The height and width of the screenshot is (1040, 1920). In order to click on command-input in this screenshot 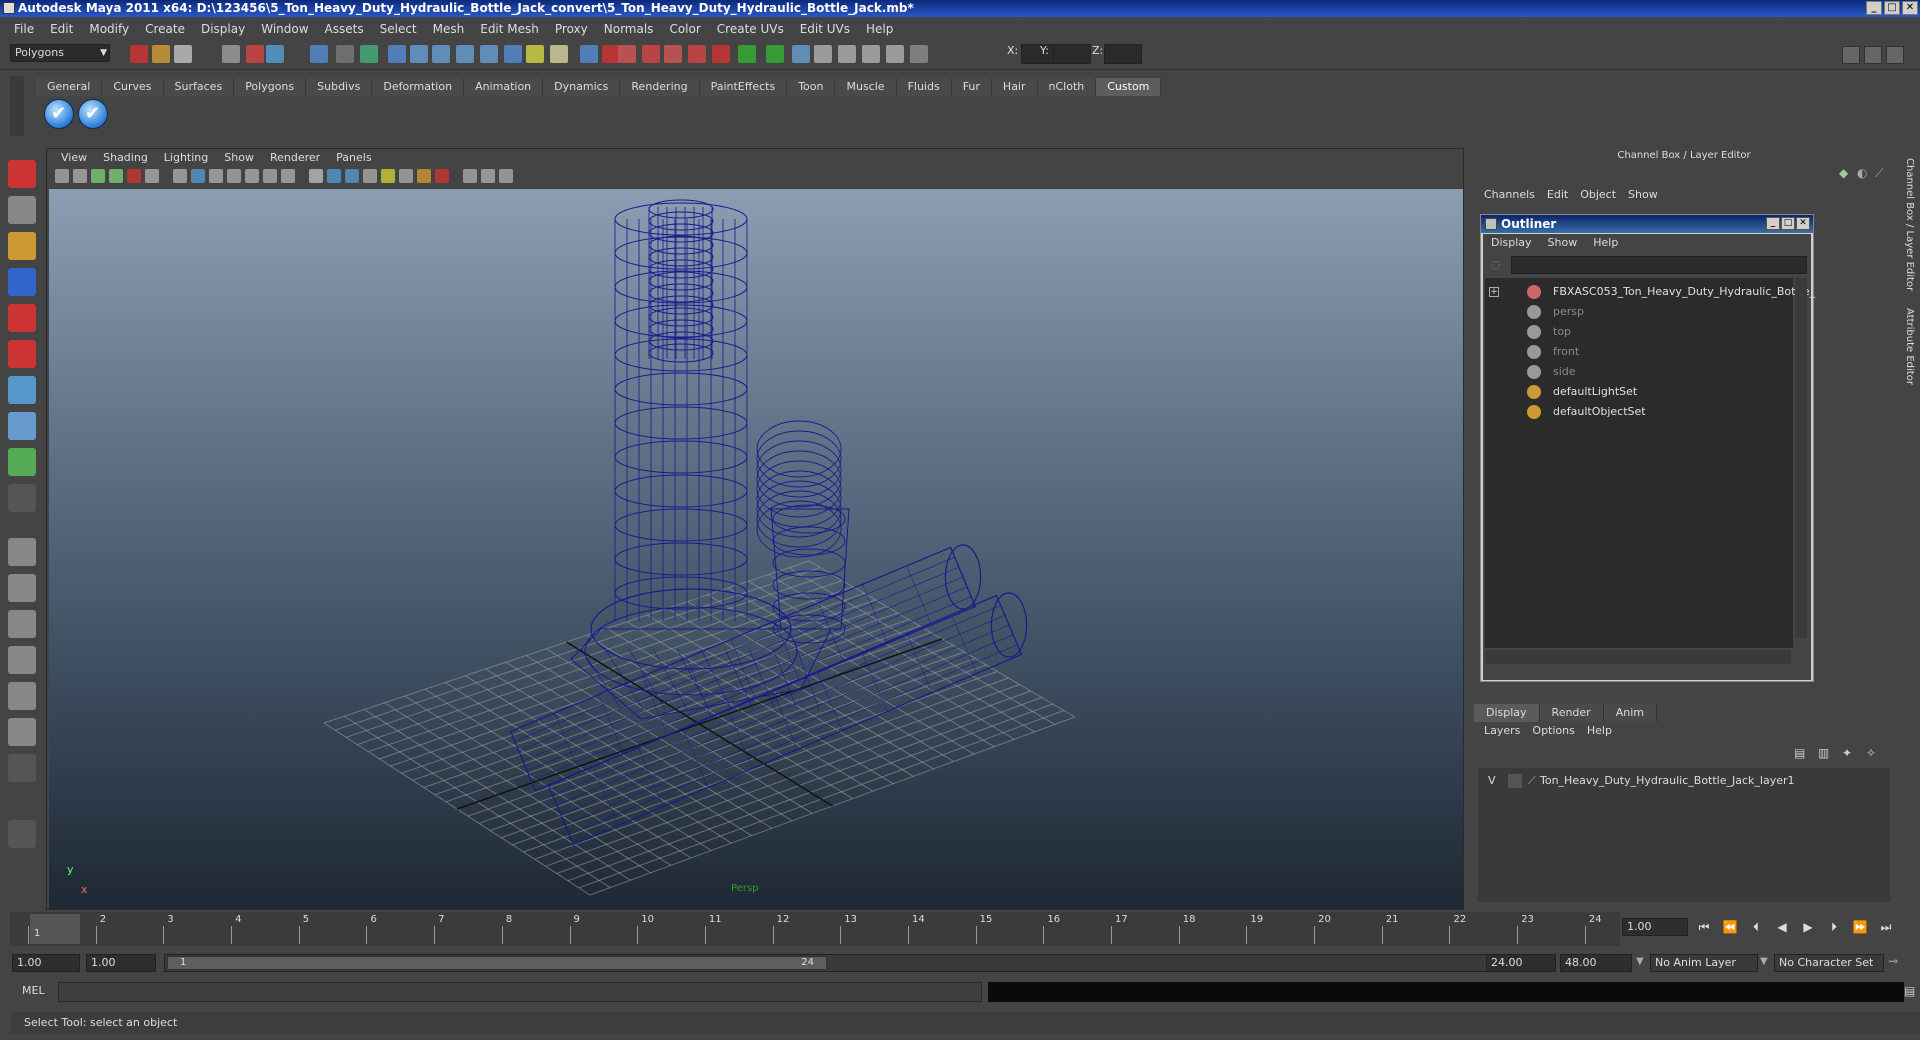, I will do `click(520, 992)`.